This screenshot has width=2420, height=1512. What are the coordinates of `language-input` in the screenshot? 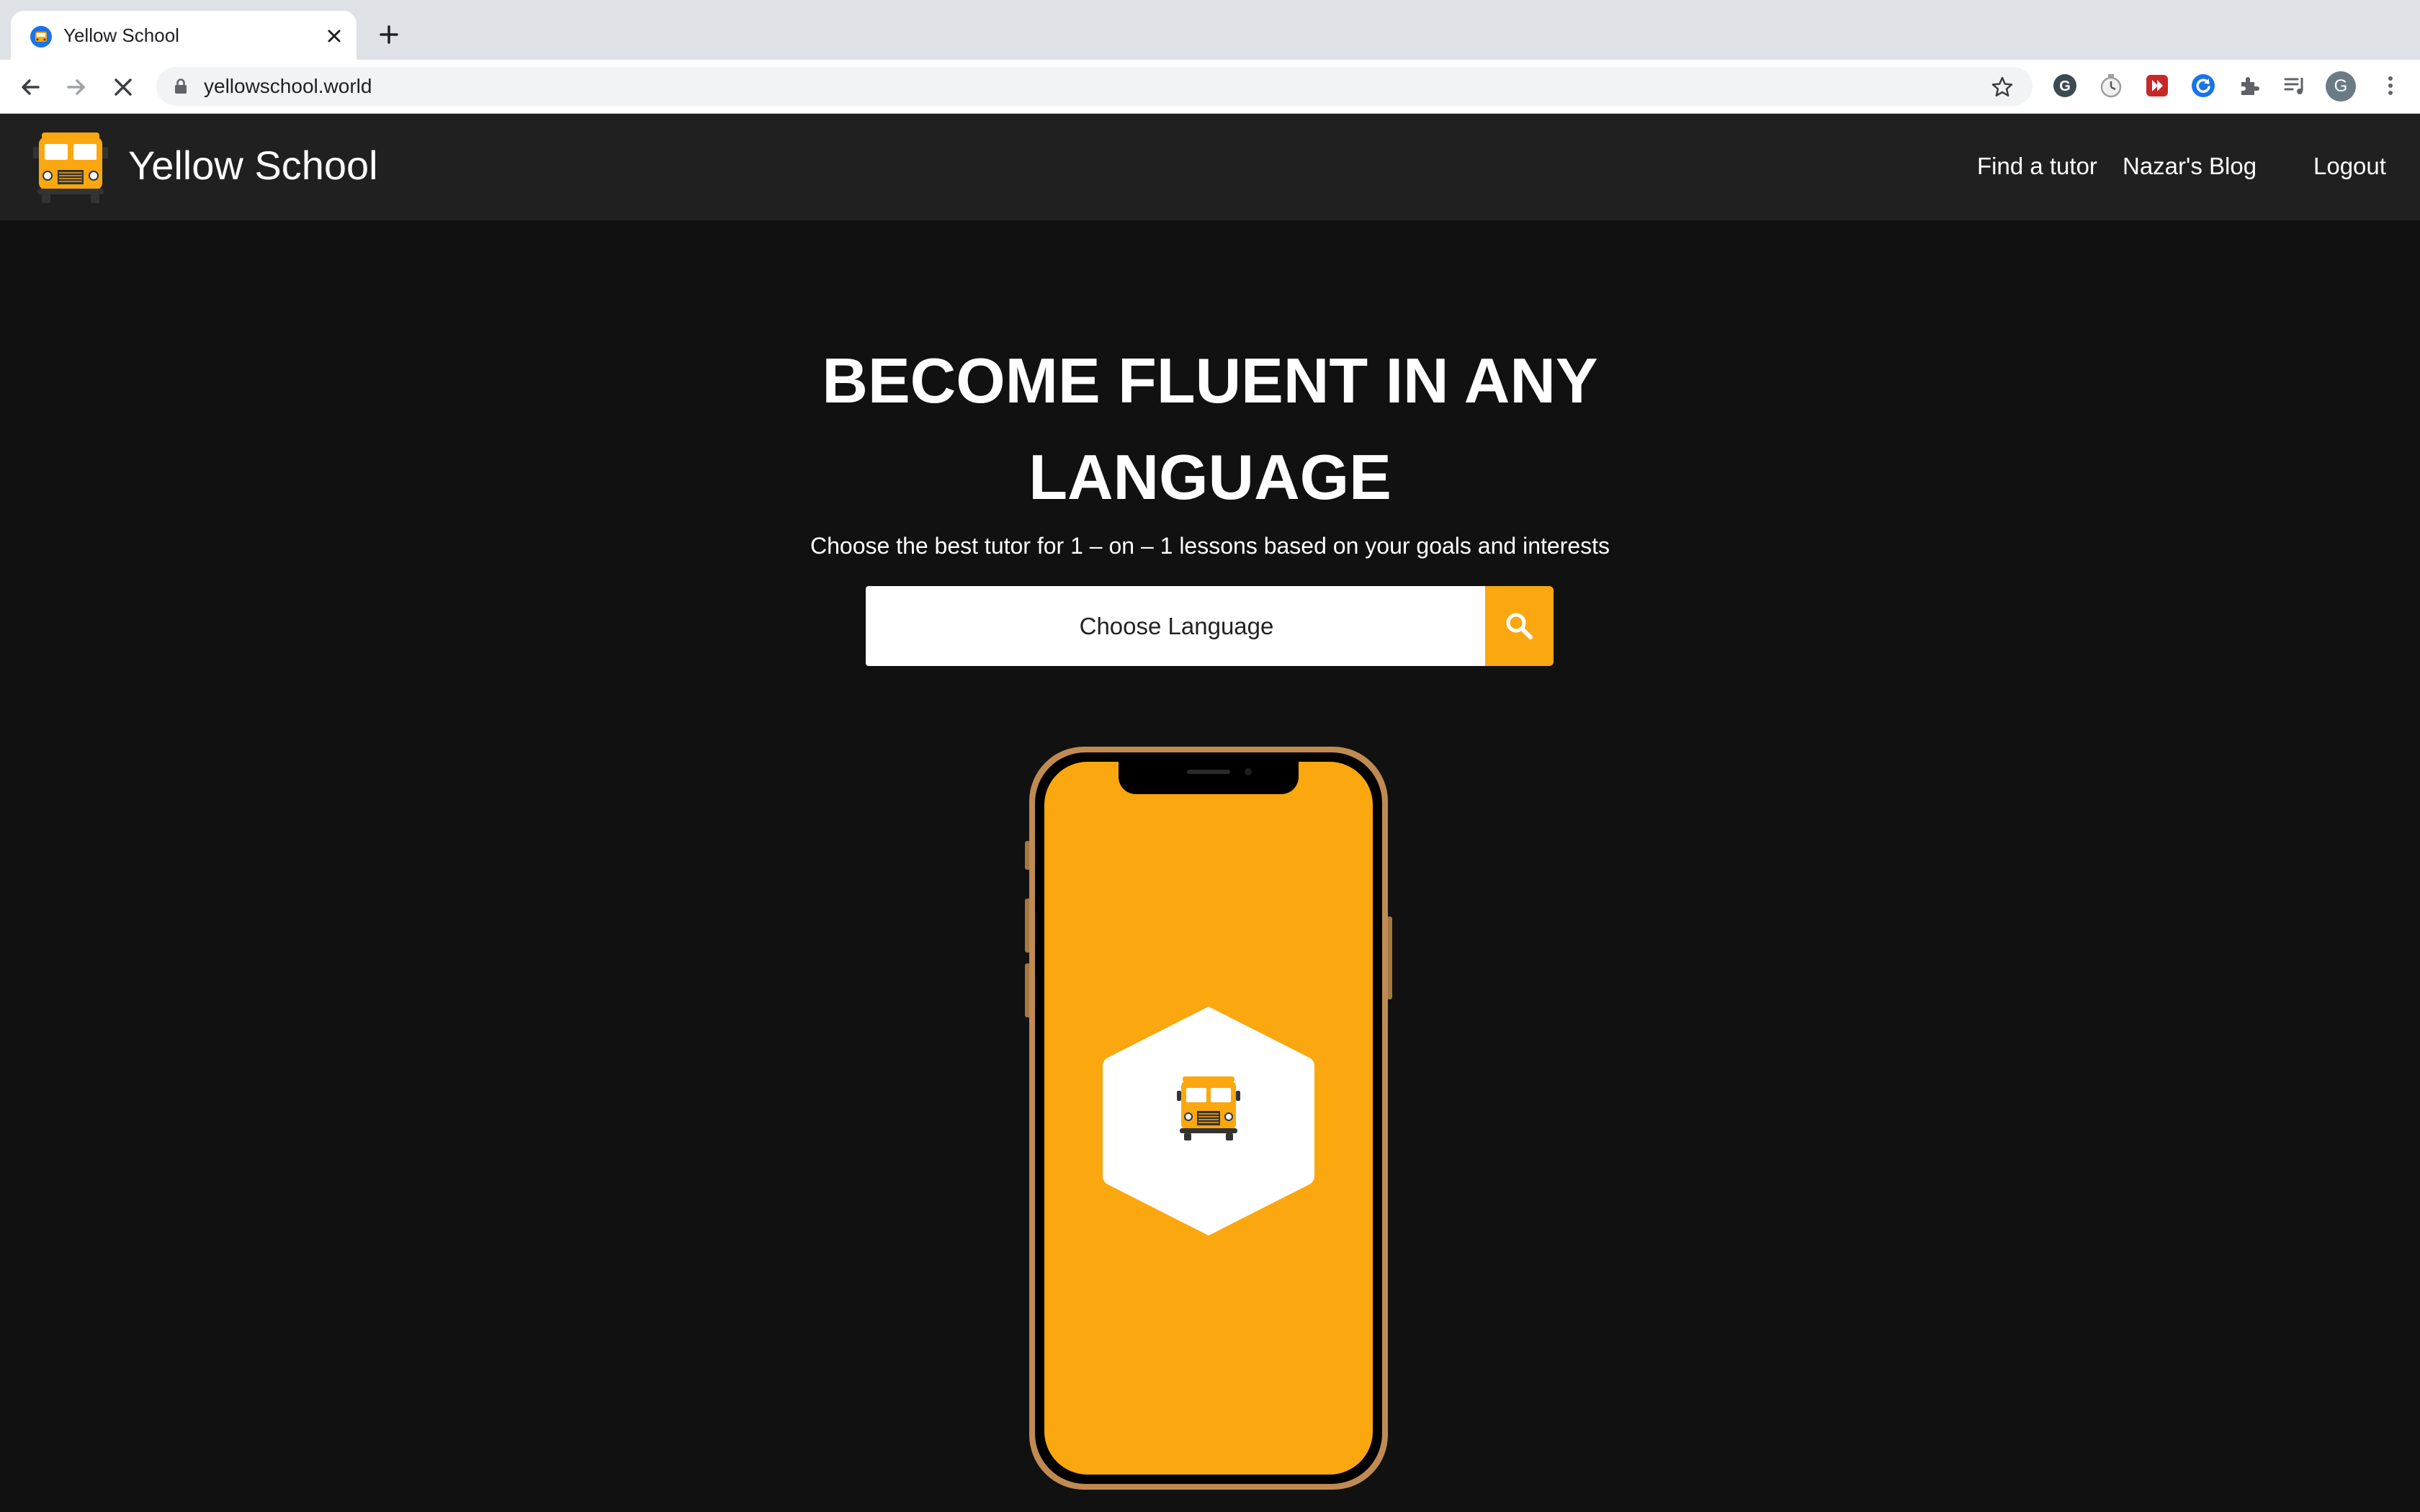 It's located at (1176, 626).